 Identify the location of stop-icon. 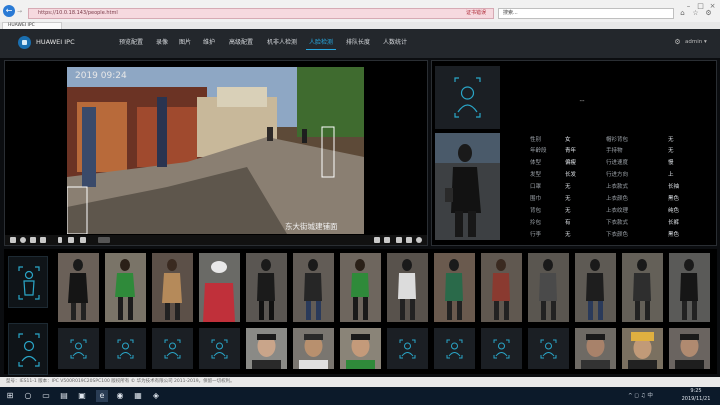
(13, 240).